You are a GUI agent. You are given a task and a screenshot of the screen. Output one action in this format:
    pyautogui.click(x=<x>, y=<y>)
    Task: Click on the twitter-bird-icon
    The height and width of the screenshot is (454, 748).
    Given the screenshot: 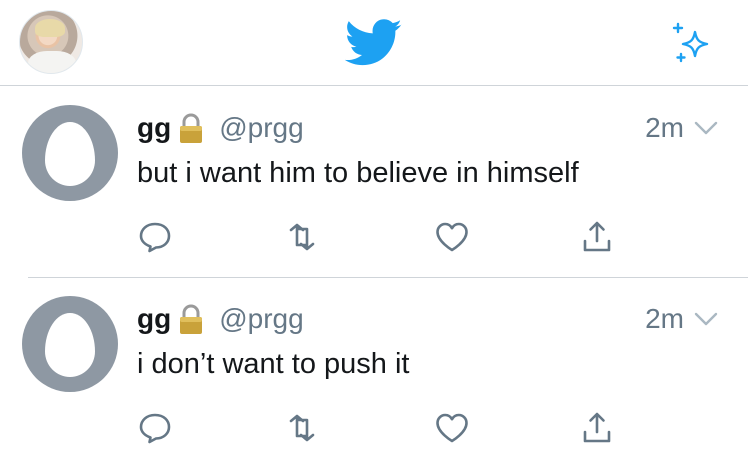 What is the action you would take?
    pyautogui.click(x=373, y=42)
    